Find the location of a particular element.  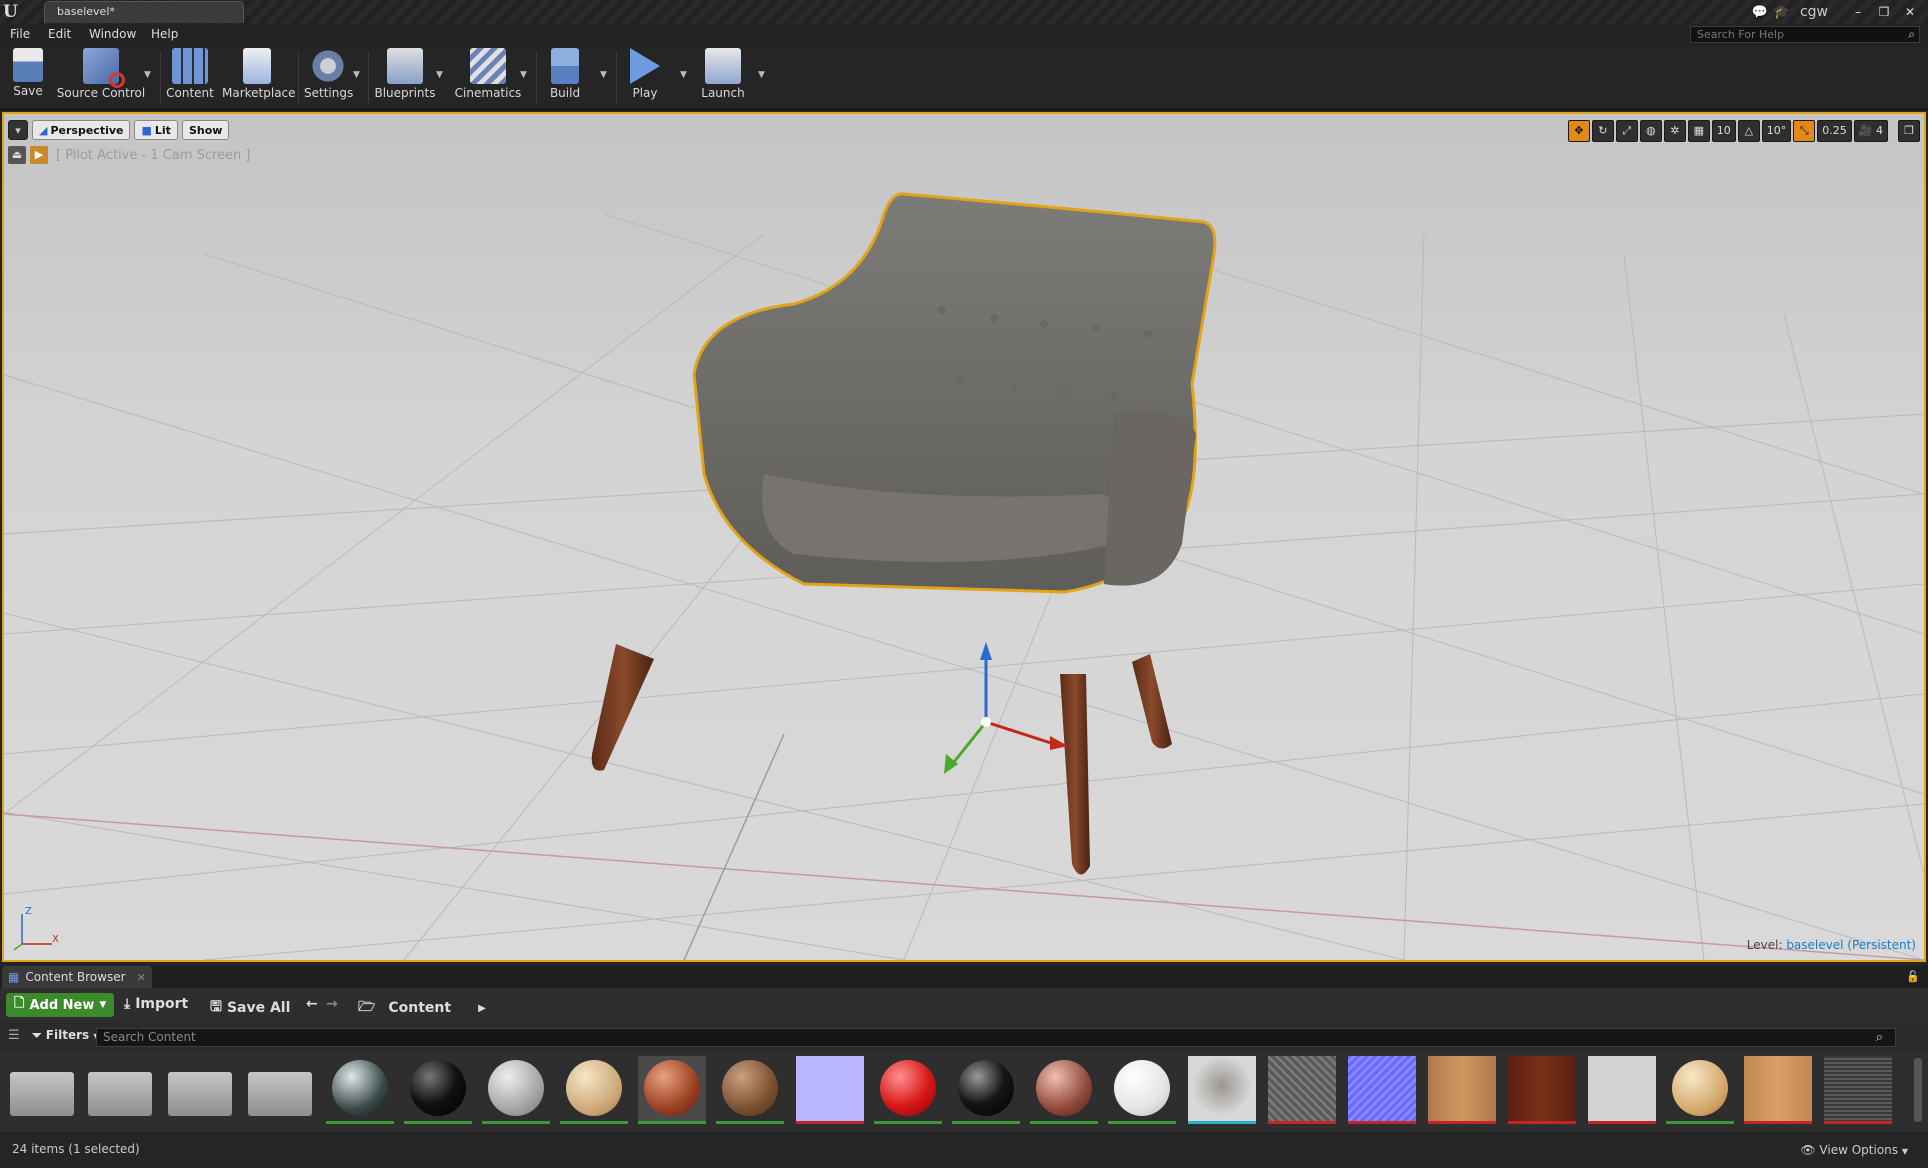

play-button: Play is located at coordinates (645, 77).